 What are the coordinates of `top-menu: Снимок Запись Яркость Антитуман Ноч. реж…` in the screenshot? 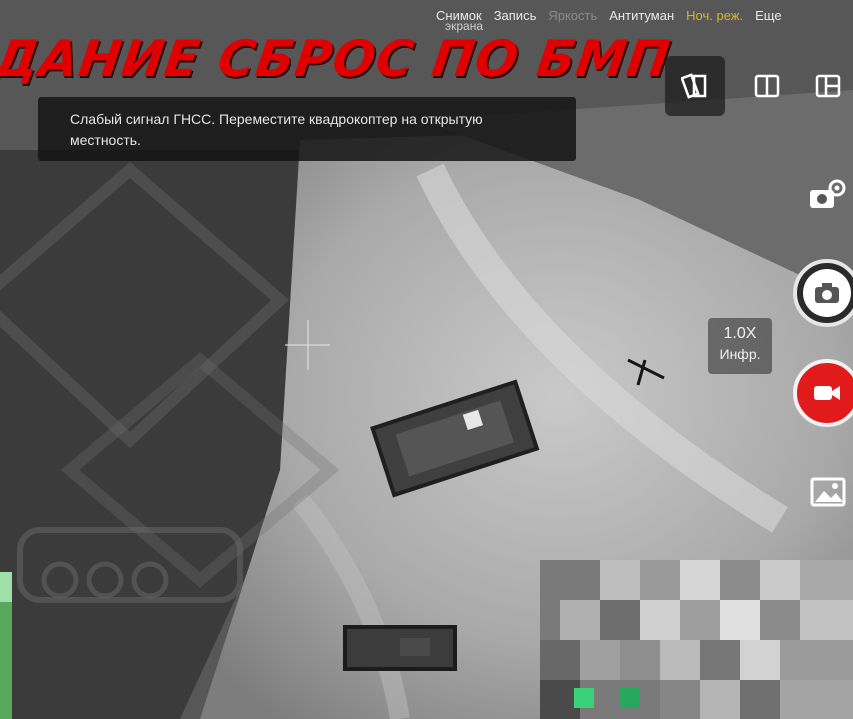 It's located at (641, 18).